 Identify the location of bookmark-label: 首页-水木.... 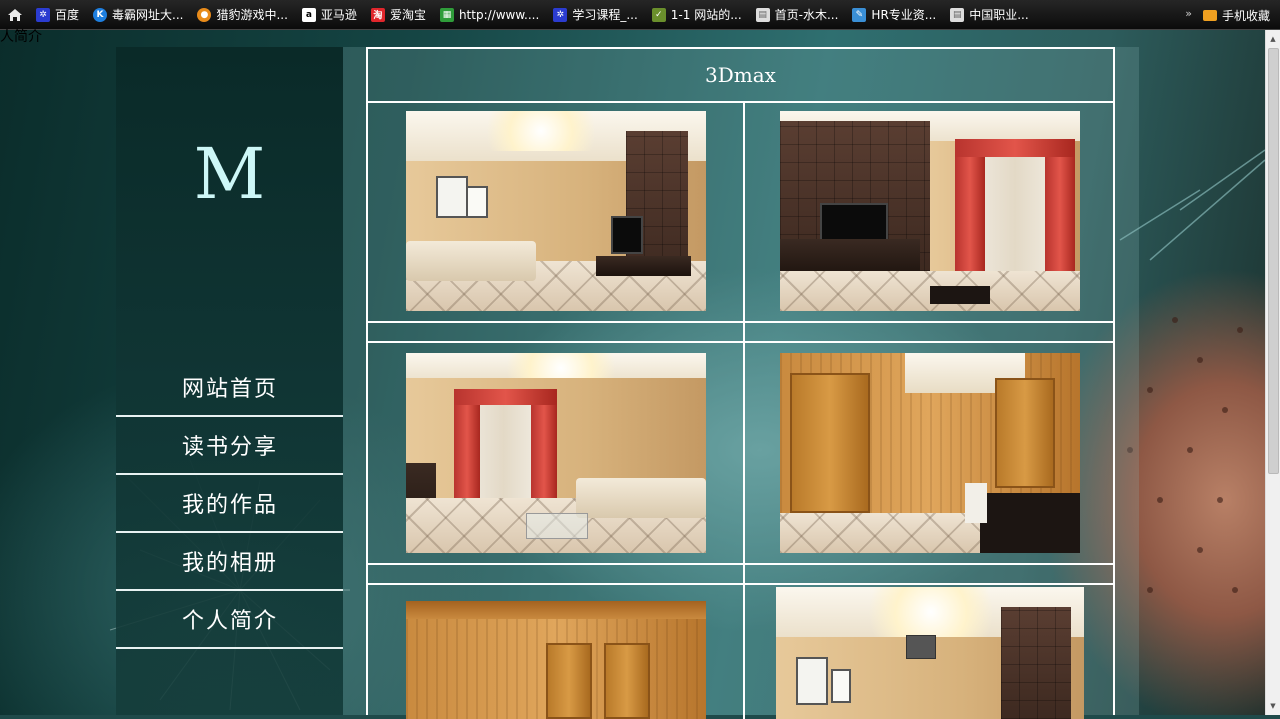
(806, 15).